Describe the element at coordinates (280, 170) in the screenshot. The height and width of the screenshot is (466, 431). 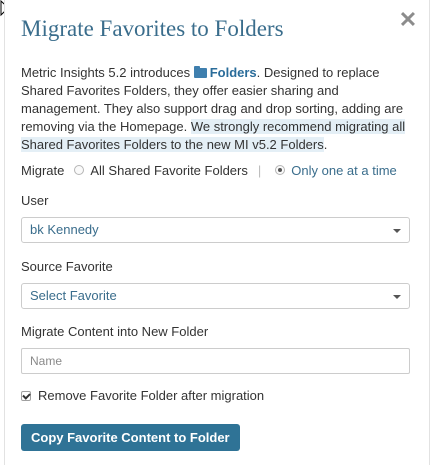
I see `radio-only-one` at that location.